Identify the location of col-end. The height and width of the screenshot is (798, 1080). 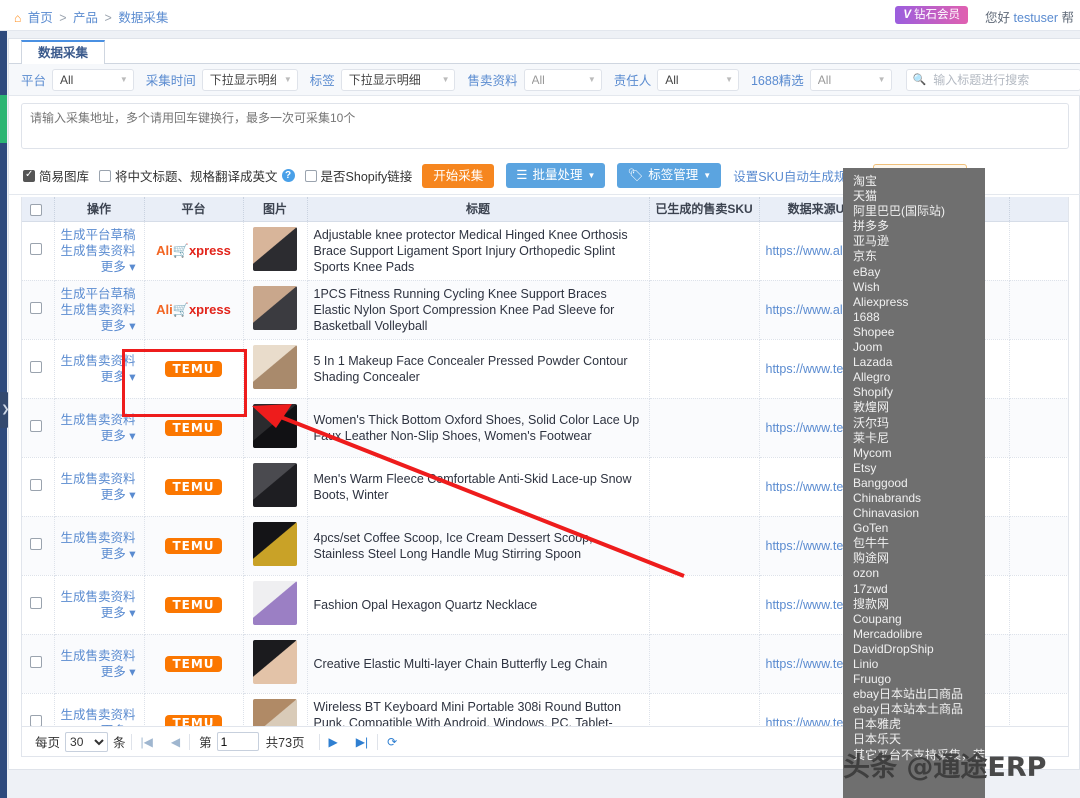
(1038, 209).